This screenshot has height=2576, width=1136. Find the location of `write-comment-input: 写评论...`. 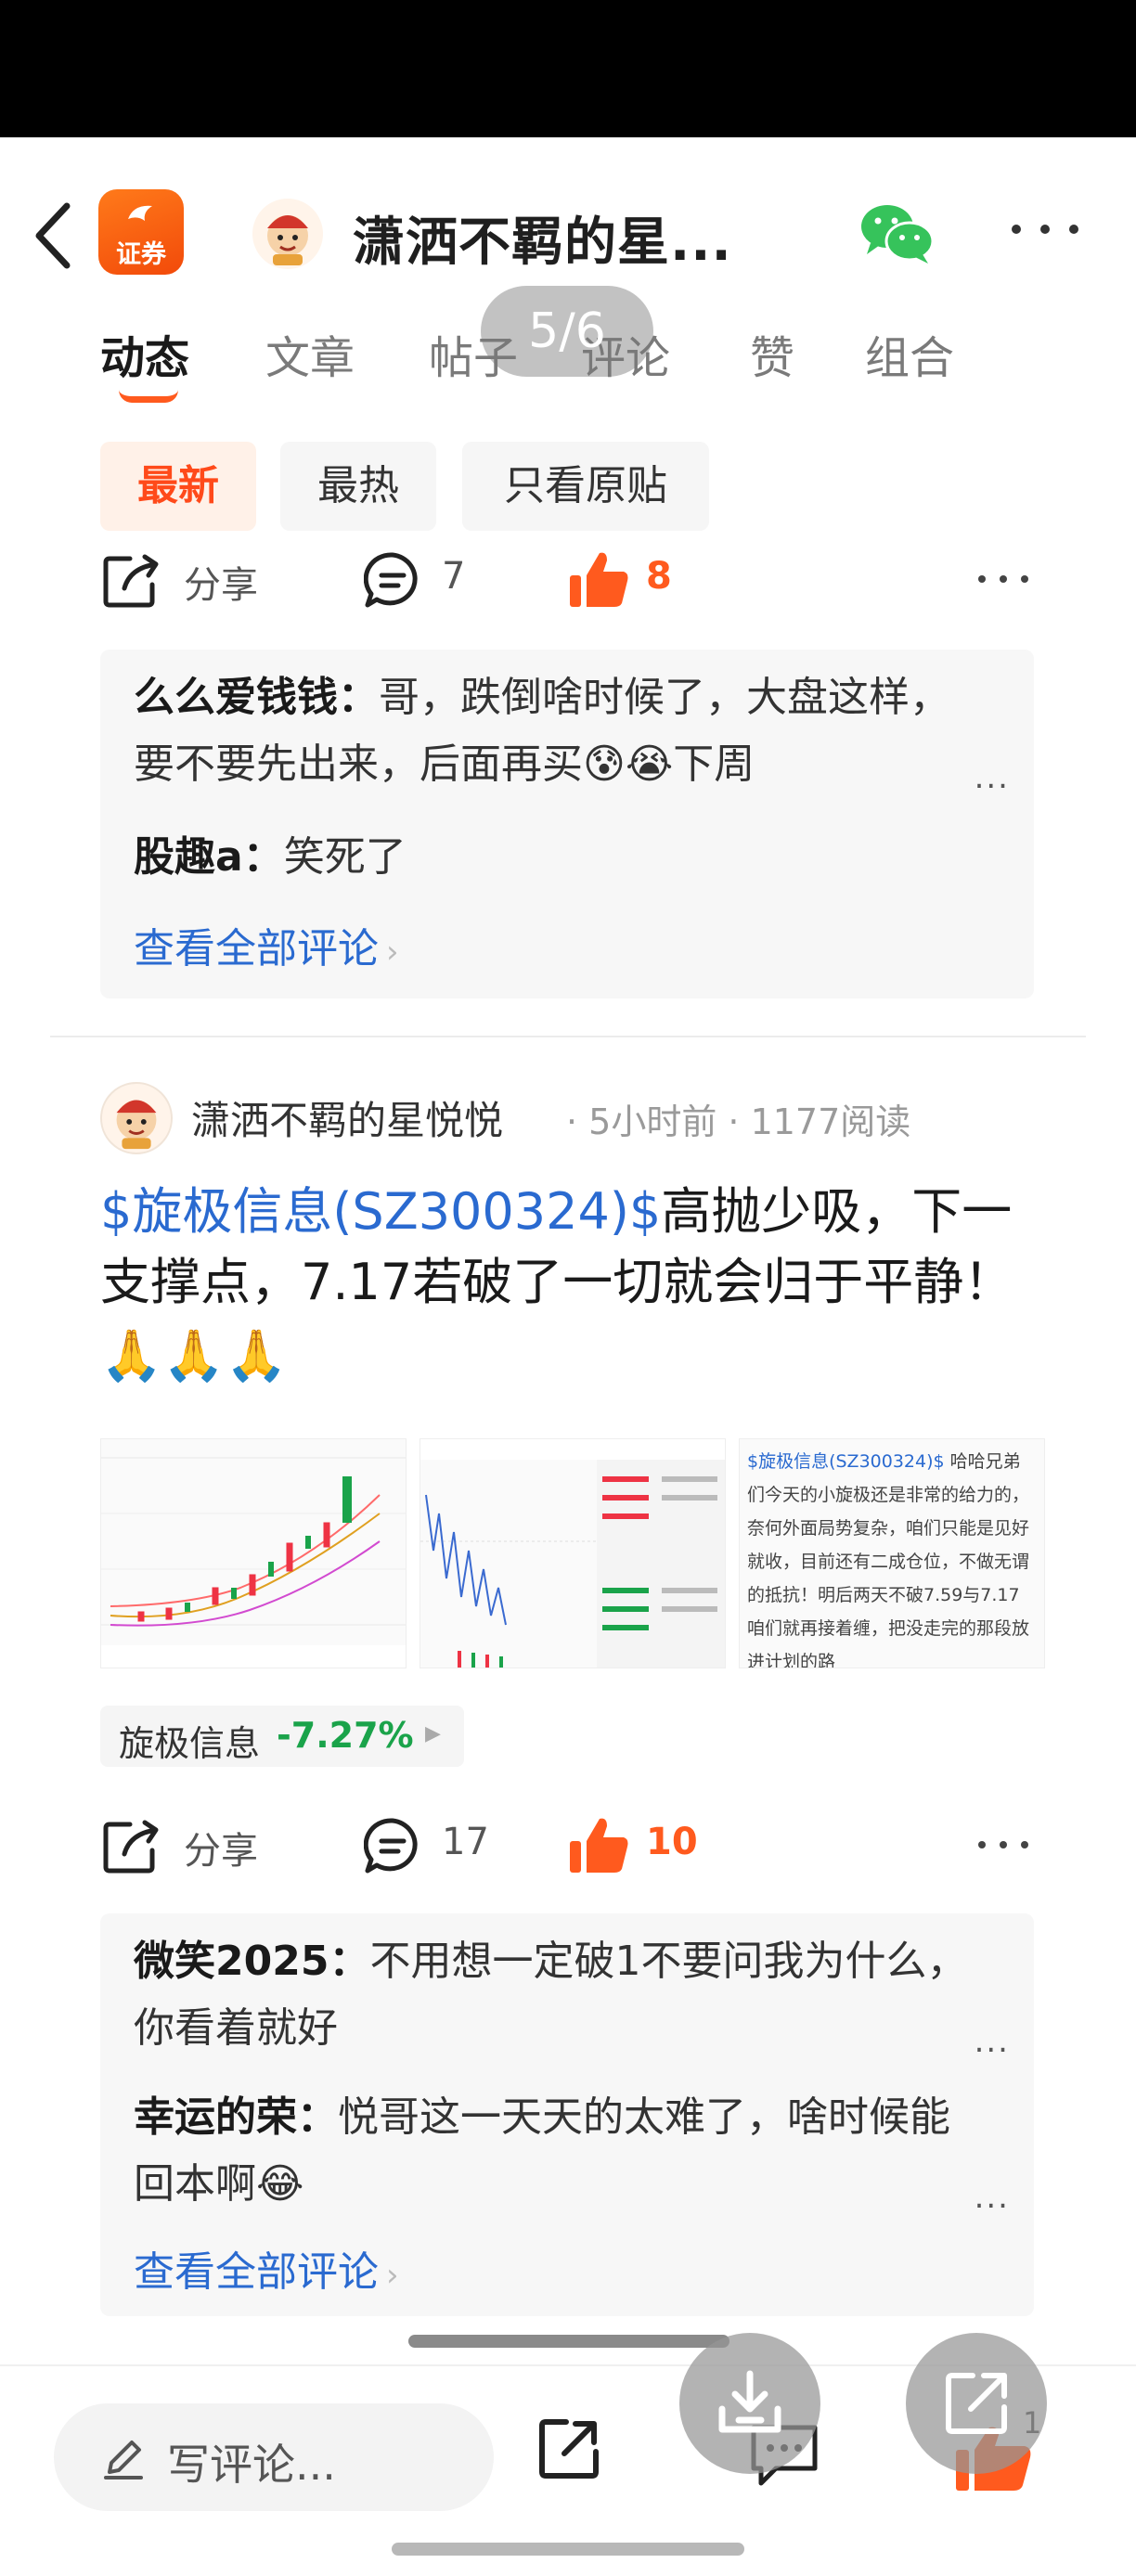

write-comment-input: 写评论... is located at coordinates (274, 2457).